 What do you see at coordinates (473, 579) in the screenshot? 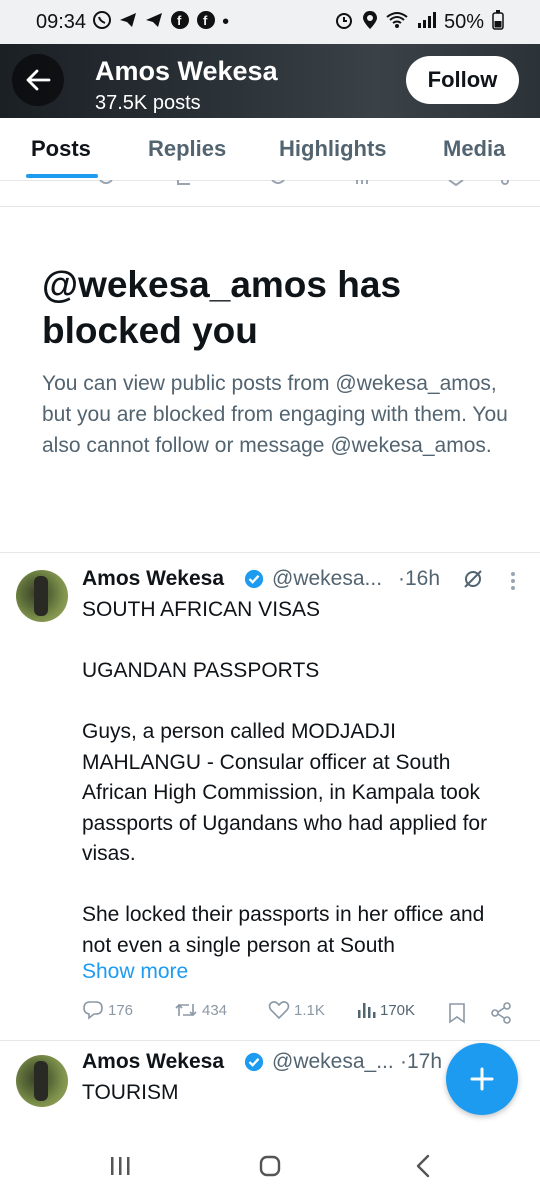
I see `grok-icon` at bounding box center [473, 579].